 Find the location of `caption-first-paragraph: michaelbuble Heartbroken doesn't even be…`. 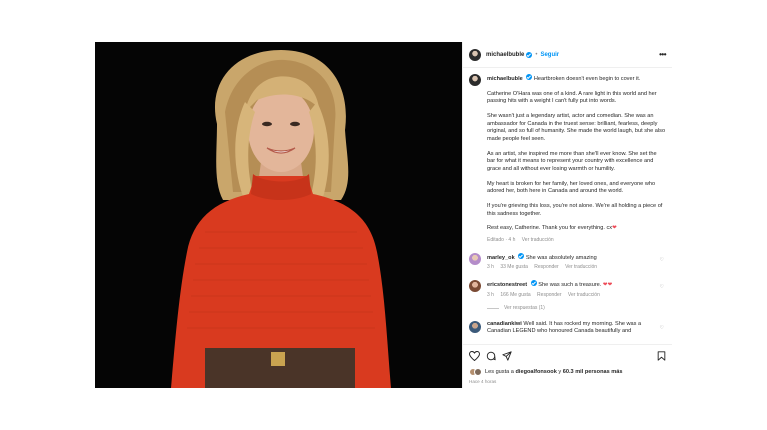

caption-first-paragraph: michaelbuble Heartbroken doesn't even be… is located at coordinates (576, 79).